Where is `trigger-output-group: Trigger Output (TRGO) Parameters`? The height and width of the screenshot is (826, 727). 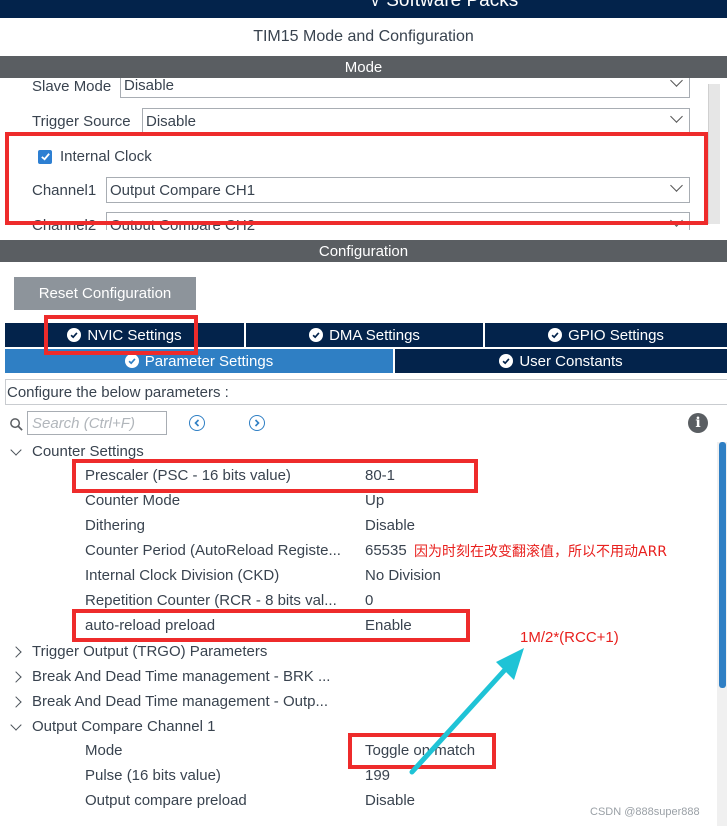 trigger-output-group: Trigger Output (TRGO) Parameters is located at coordinates (139, 651).